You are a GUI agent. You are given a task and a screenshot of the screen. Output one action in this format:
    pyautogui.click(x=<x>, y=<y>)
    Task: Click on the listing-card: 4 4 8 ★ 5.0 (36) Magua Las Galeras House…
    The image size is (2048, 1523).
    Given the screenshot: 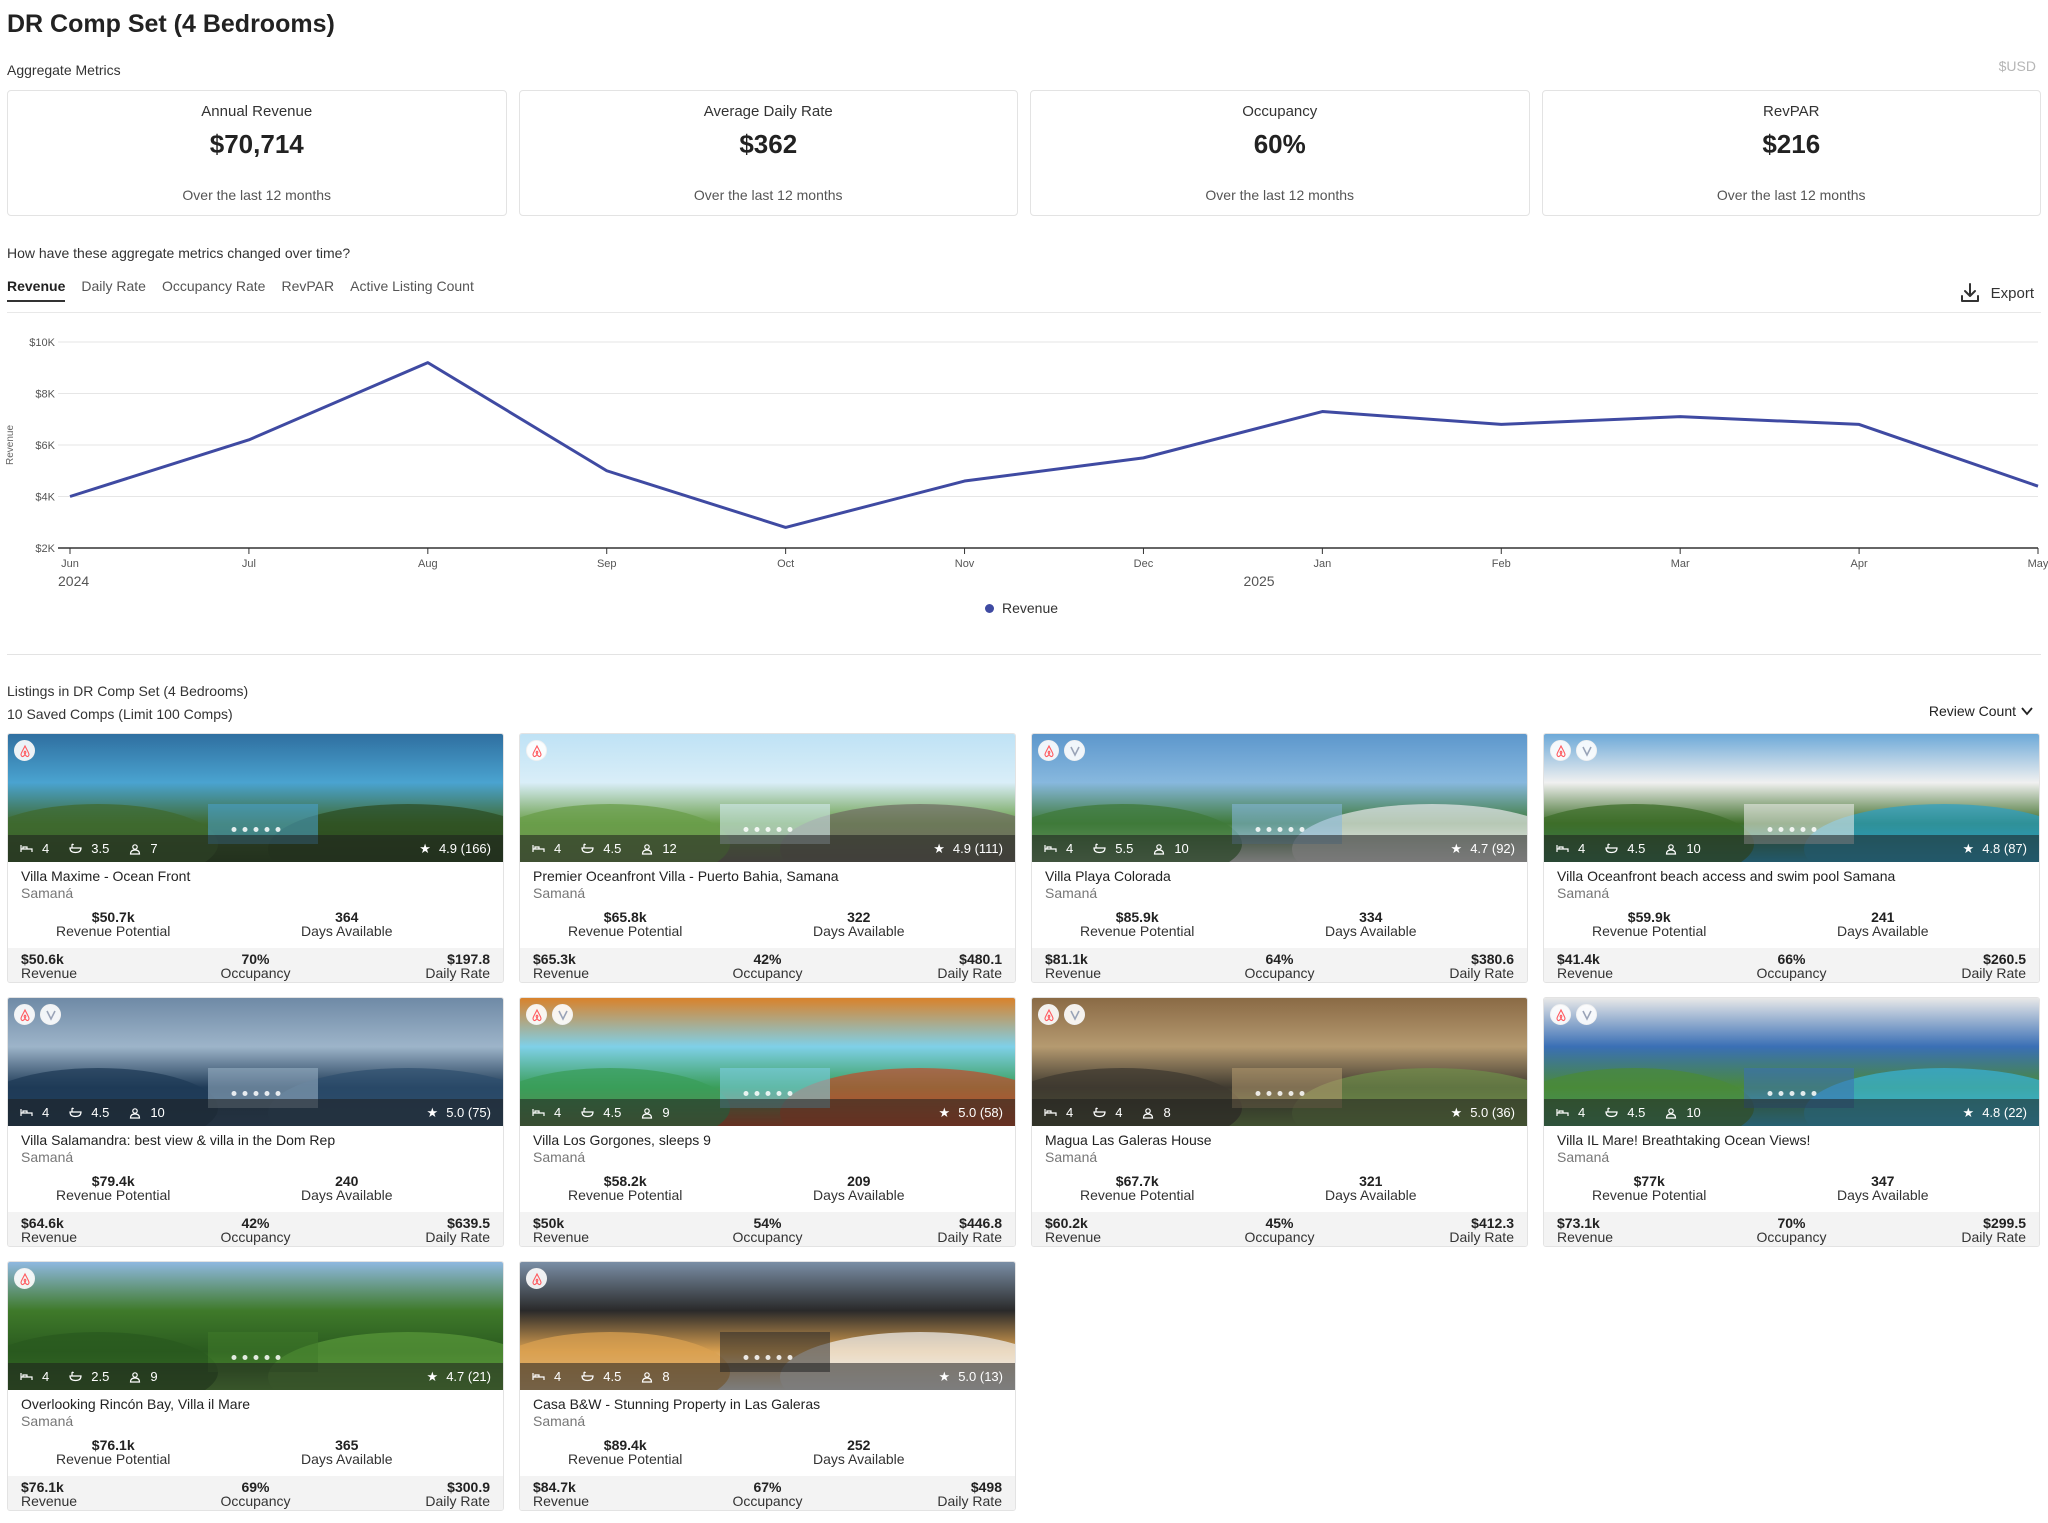 What is the action you would take?
    pyautogui.click(x=1279, y=1122)
    